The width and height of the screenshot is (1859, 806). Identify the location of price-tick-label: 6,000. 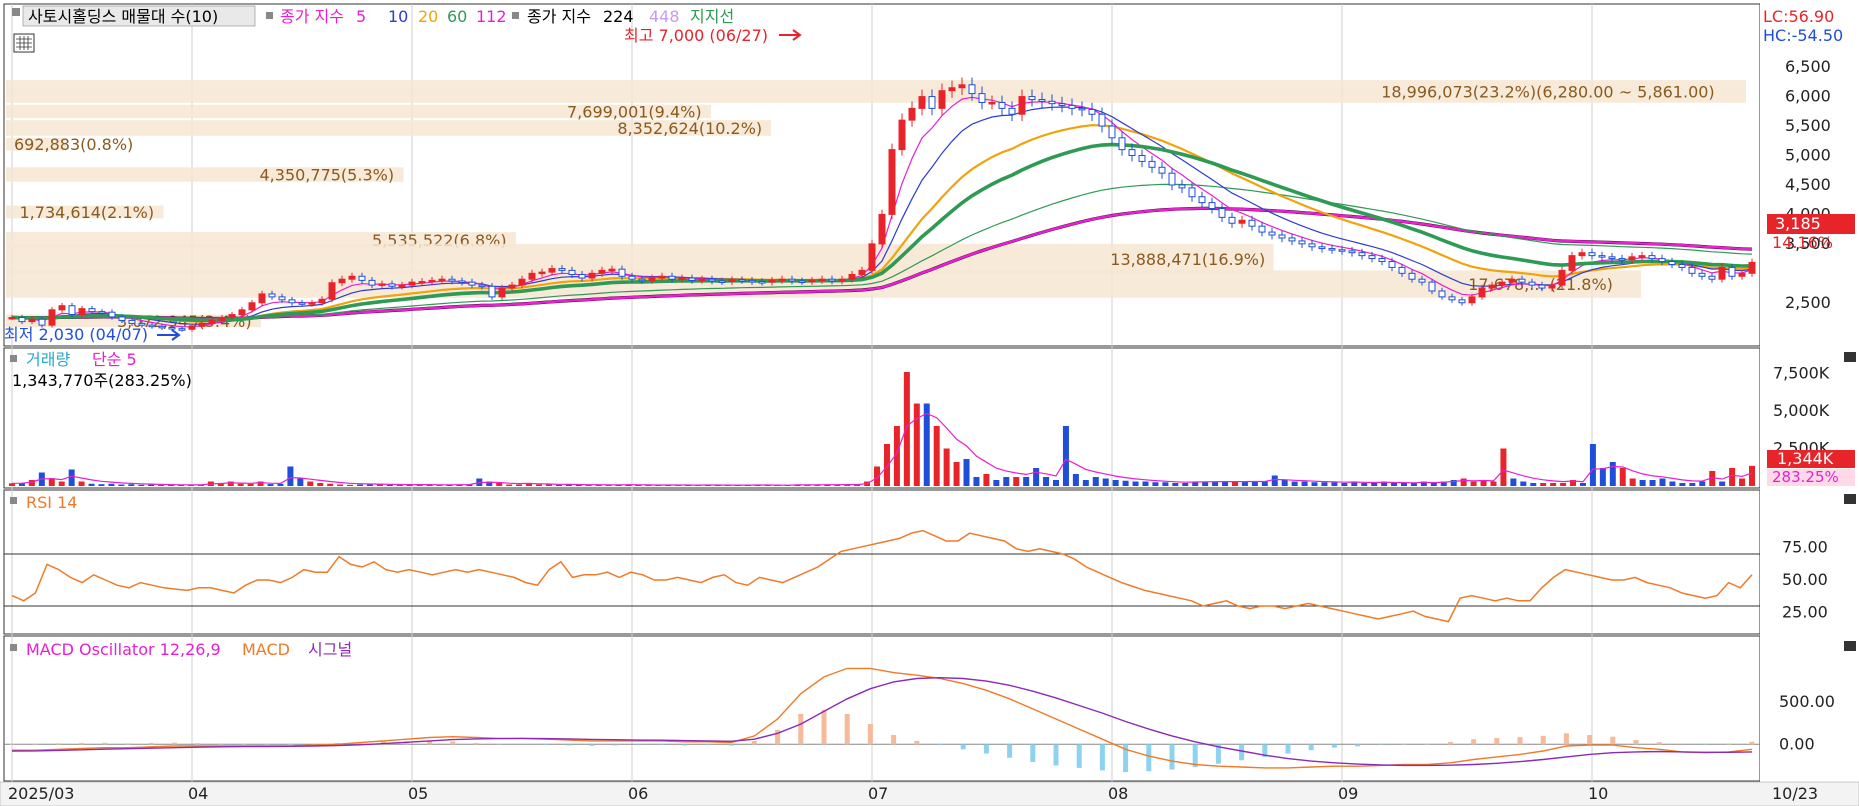
(1808, 96).